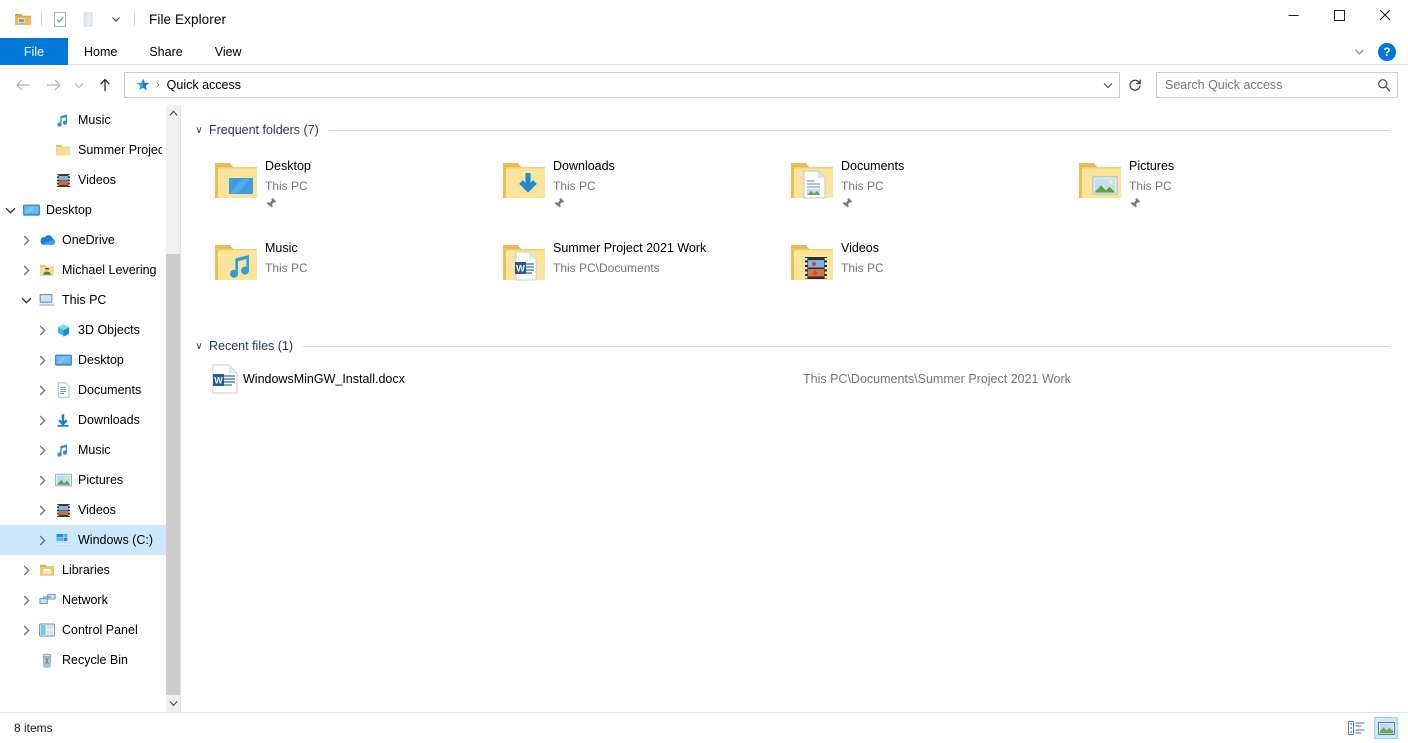 This screenshot has width=1408, height=743. I want to click on frequent-folders-title: Frequent folders (7), so click(264, 130).